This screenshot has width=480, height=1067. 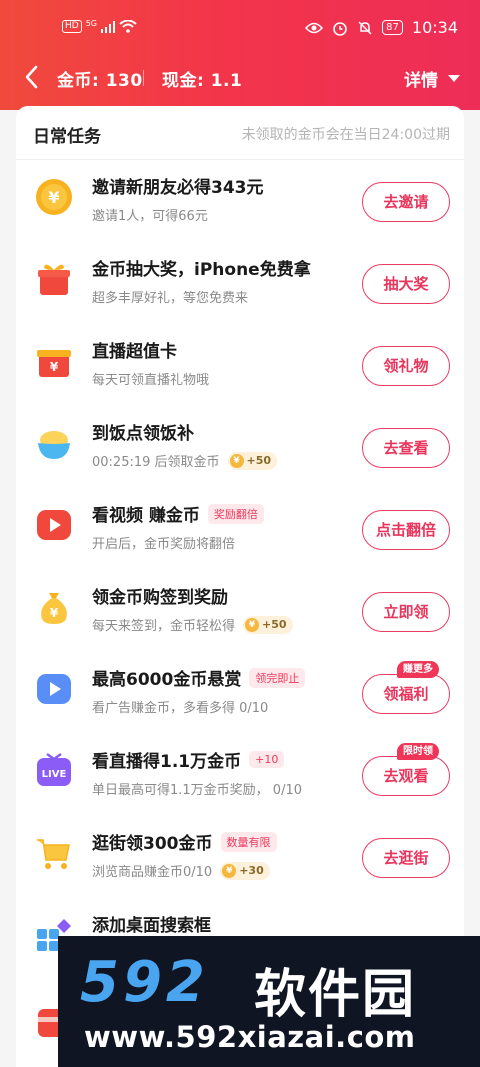 I want to click on task-title: 看直播得1.1万金币, so click(x=167, y=762).